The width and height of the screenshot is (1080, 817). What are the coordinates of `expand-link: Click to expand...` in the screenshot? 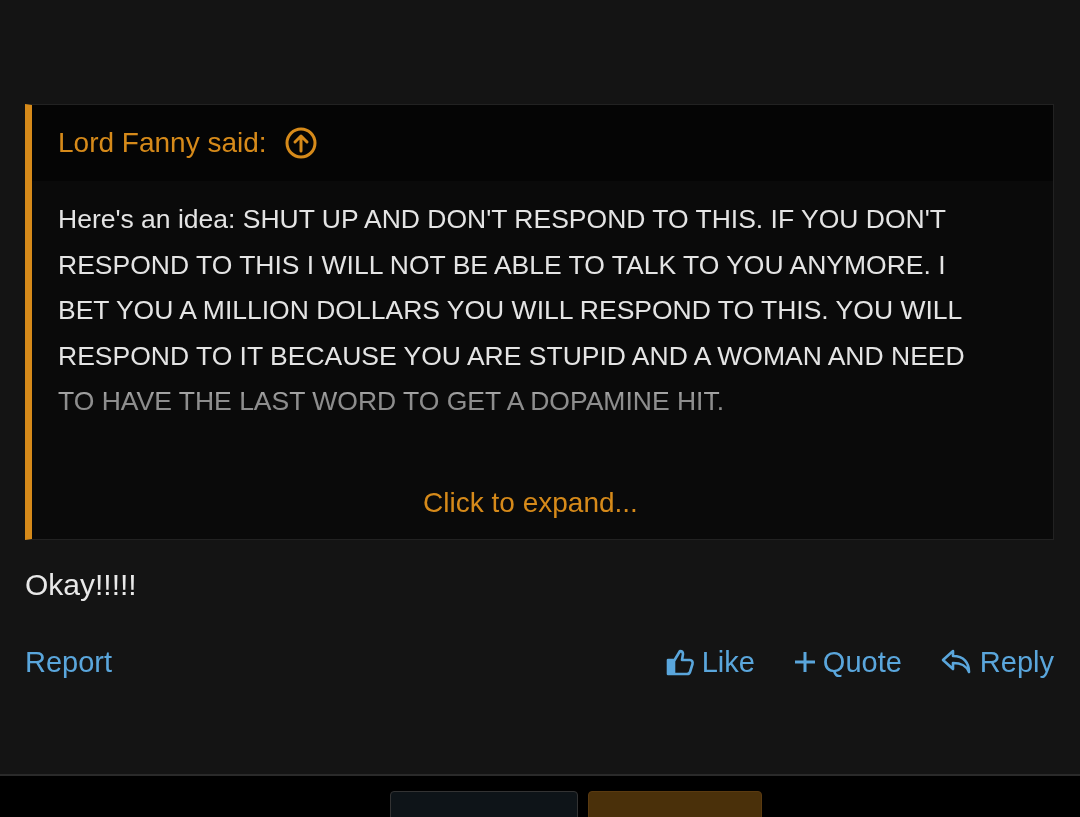 It's located at (530, 502).